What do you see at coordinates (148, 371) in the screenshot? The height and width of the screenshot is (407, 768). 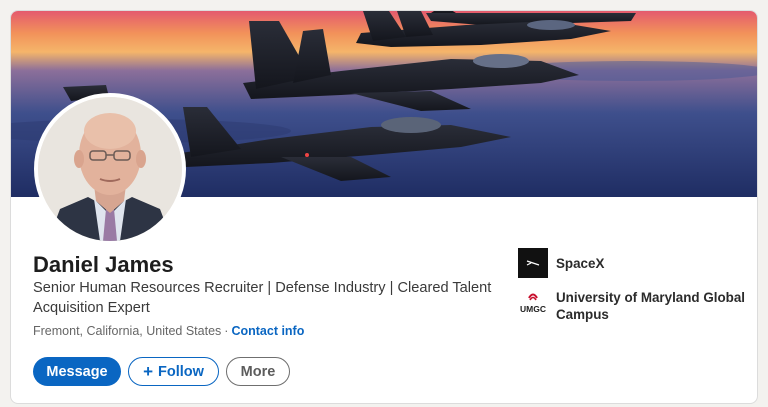 I see `plus-icon: +` at bounding box center [148, 371].